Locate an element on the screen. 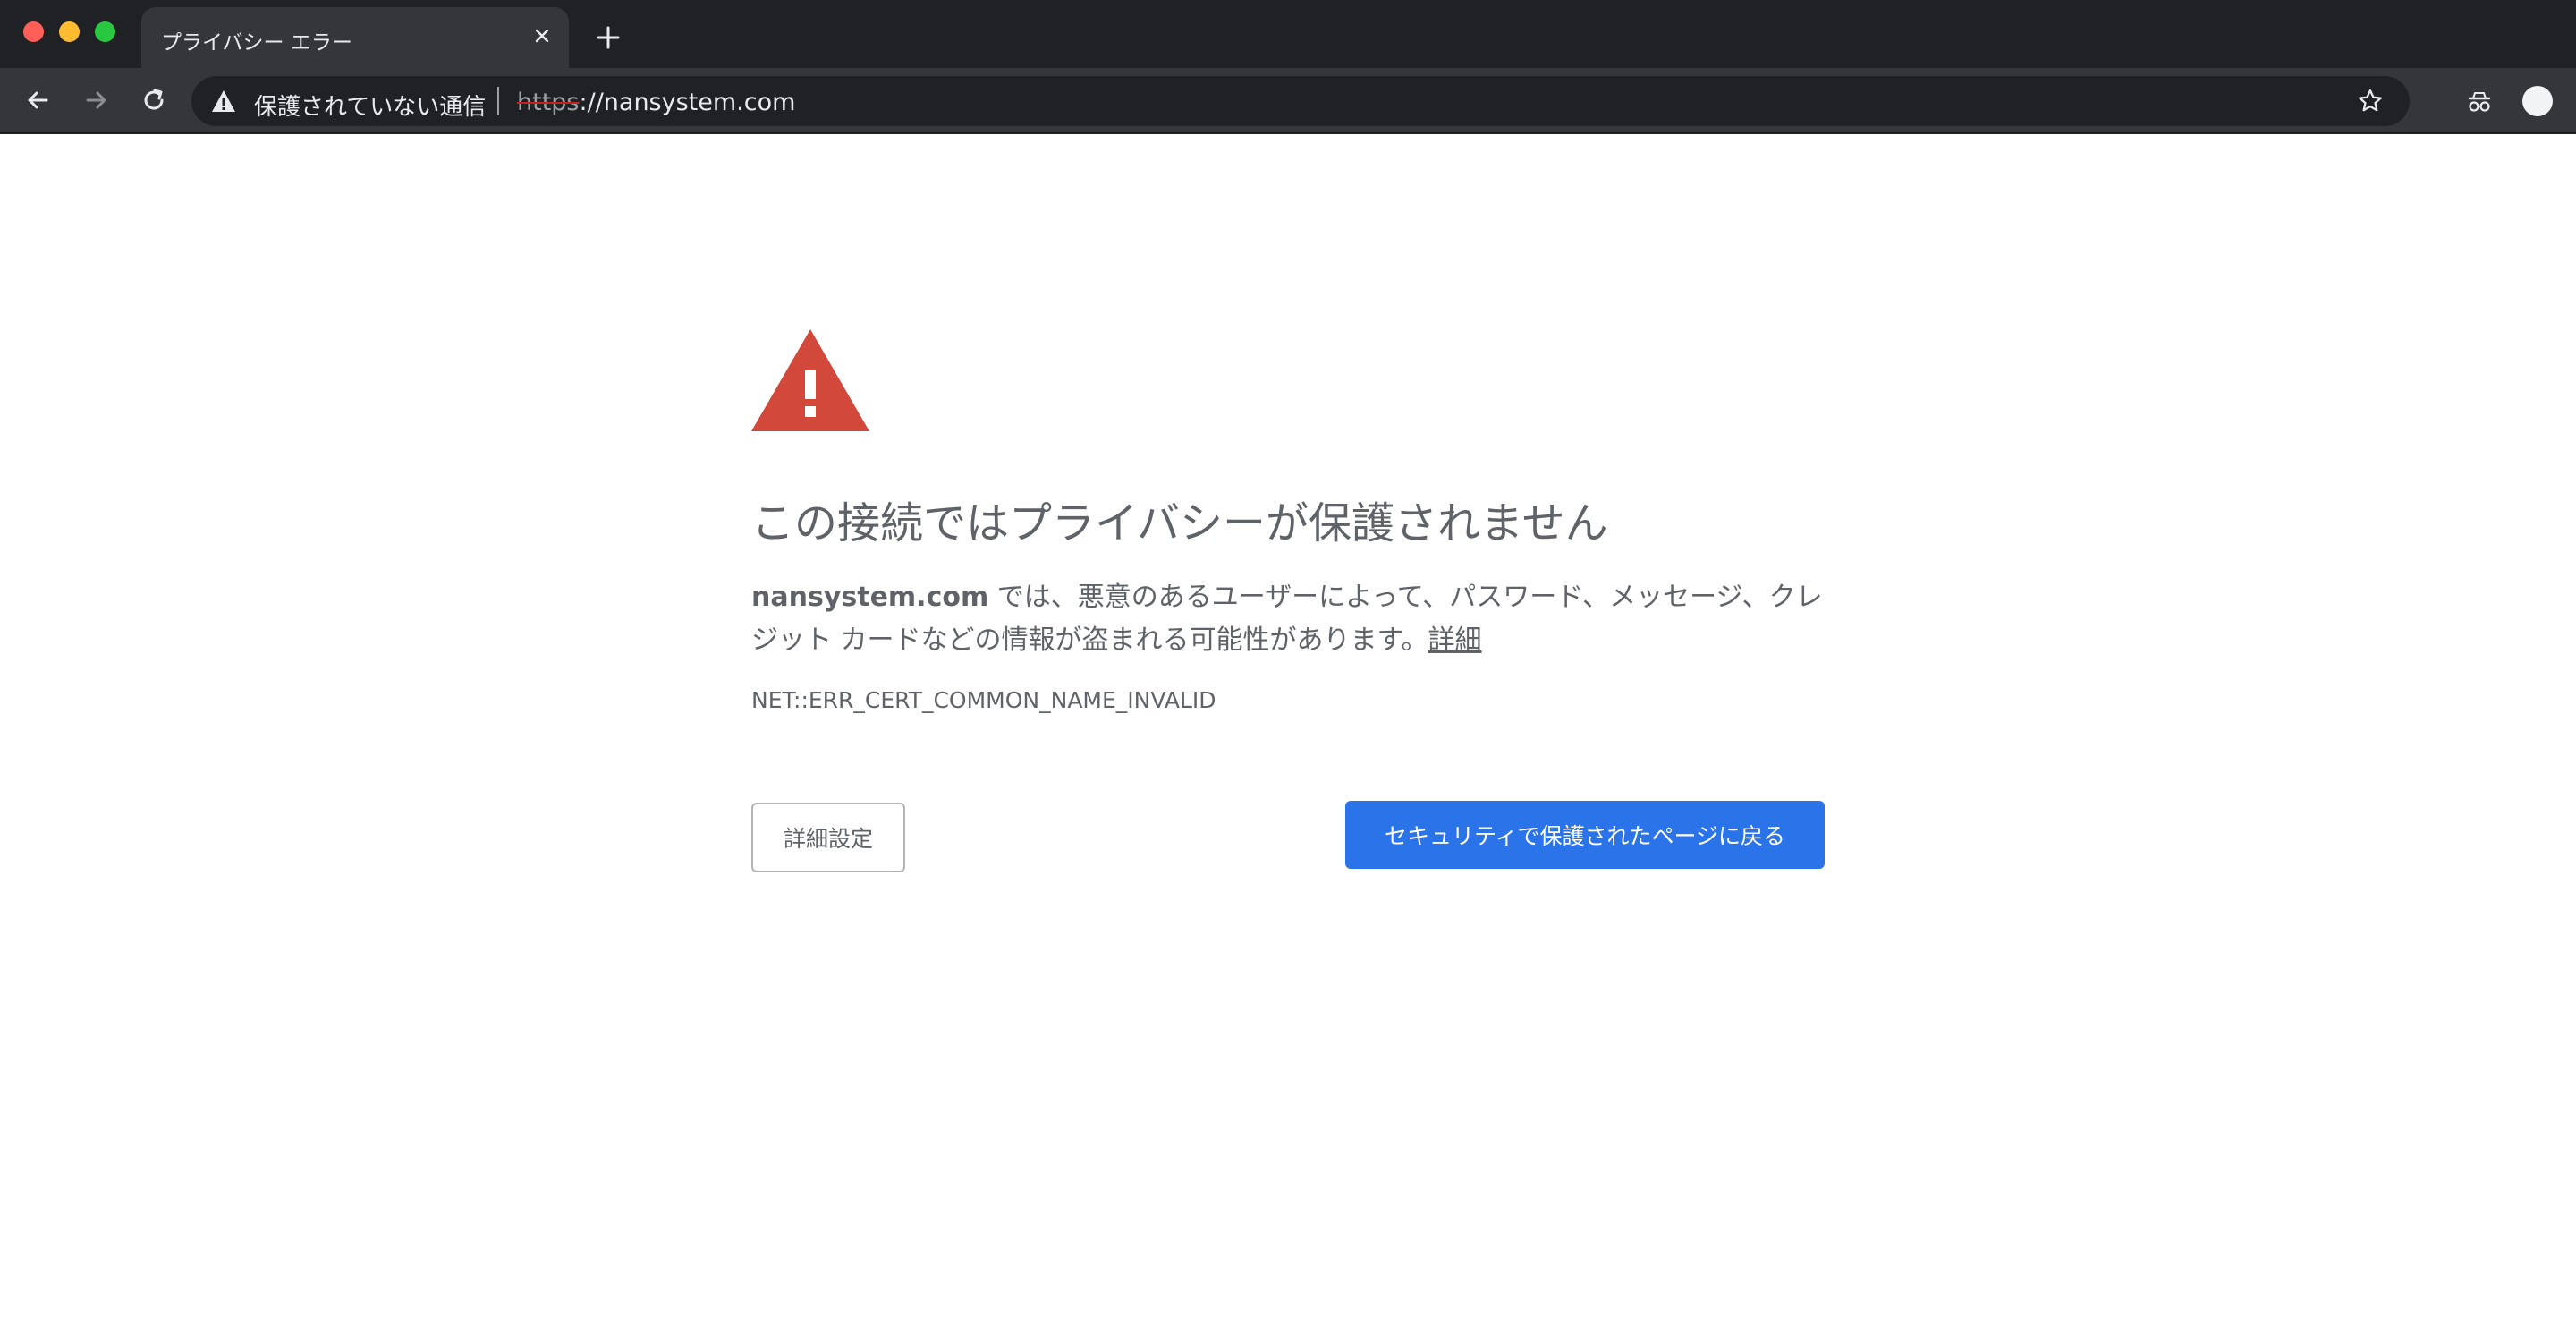 Image resolution: width=2576 pixels, height=1335 pixels. tab-title: プライバシー エラー is located at coordinates (256, 43).